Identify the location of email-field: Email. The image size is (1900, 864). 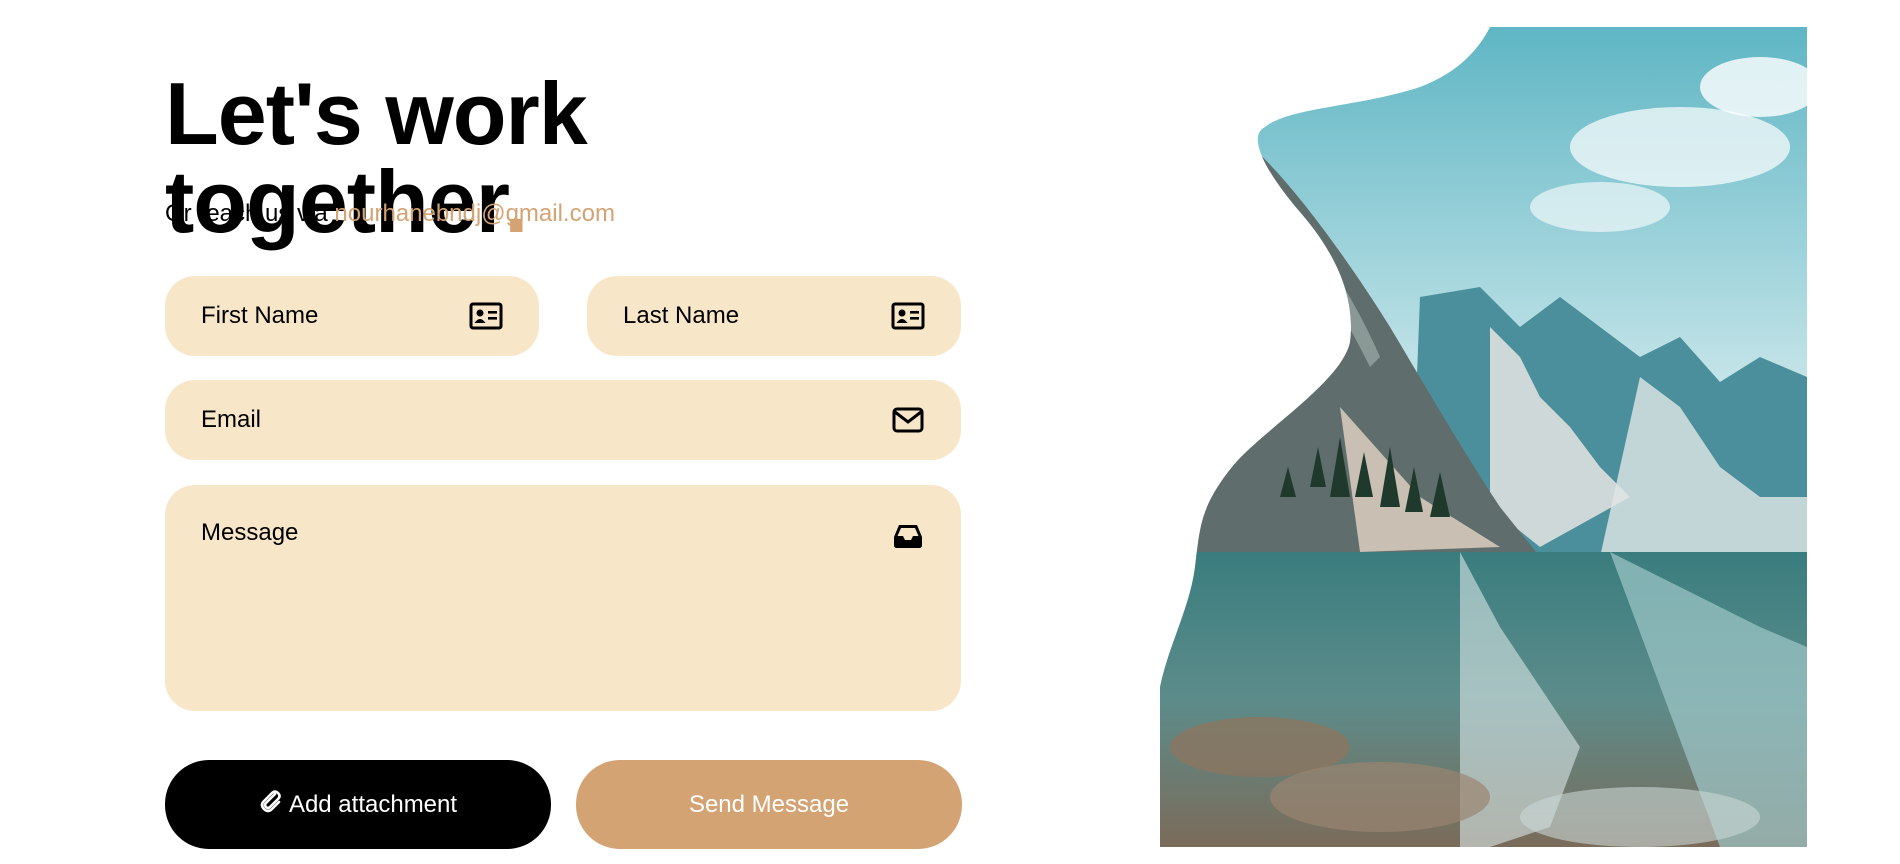
(563, 420).